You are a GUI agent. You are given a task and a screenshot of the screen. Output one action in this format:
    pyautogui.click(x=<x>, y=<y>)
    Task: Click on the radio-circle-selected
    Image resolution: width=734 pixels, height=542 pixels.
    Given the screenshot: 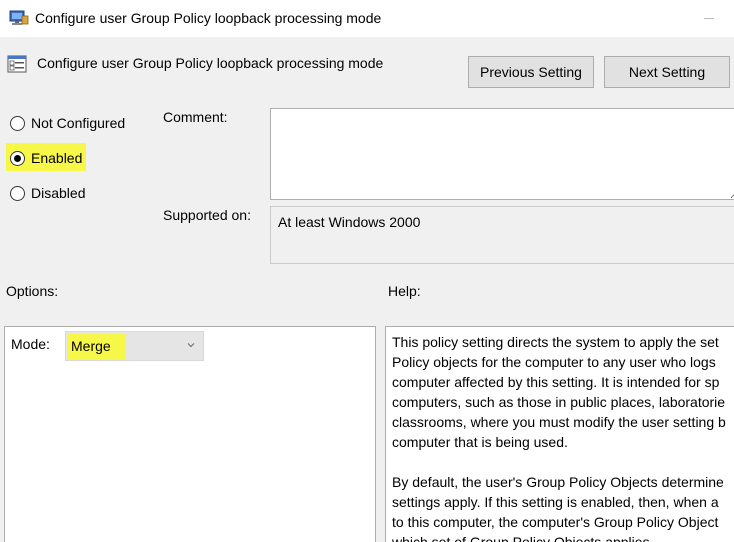 What is the action you would take?
    pyautogui.click(x=17, y=158)
    